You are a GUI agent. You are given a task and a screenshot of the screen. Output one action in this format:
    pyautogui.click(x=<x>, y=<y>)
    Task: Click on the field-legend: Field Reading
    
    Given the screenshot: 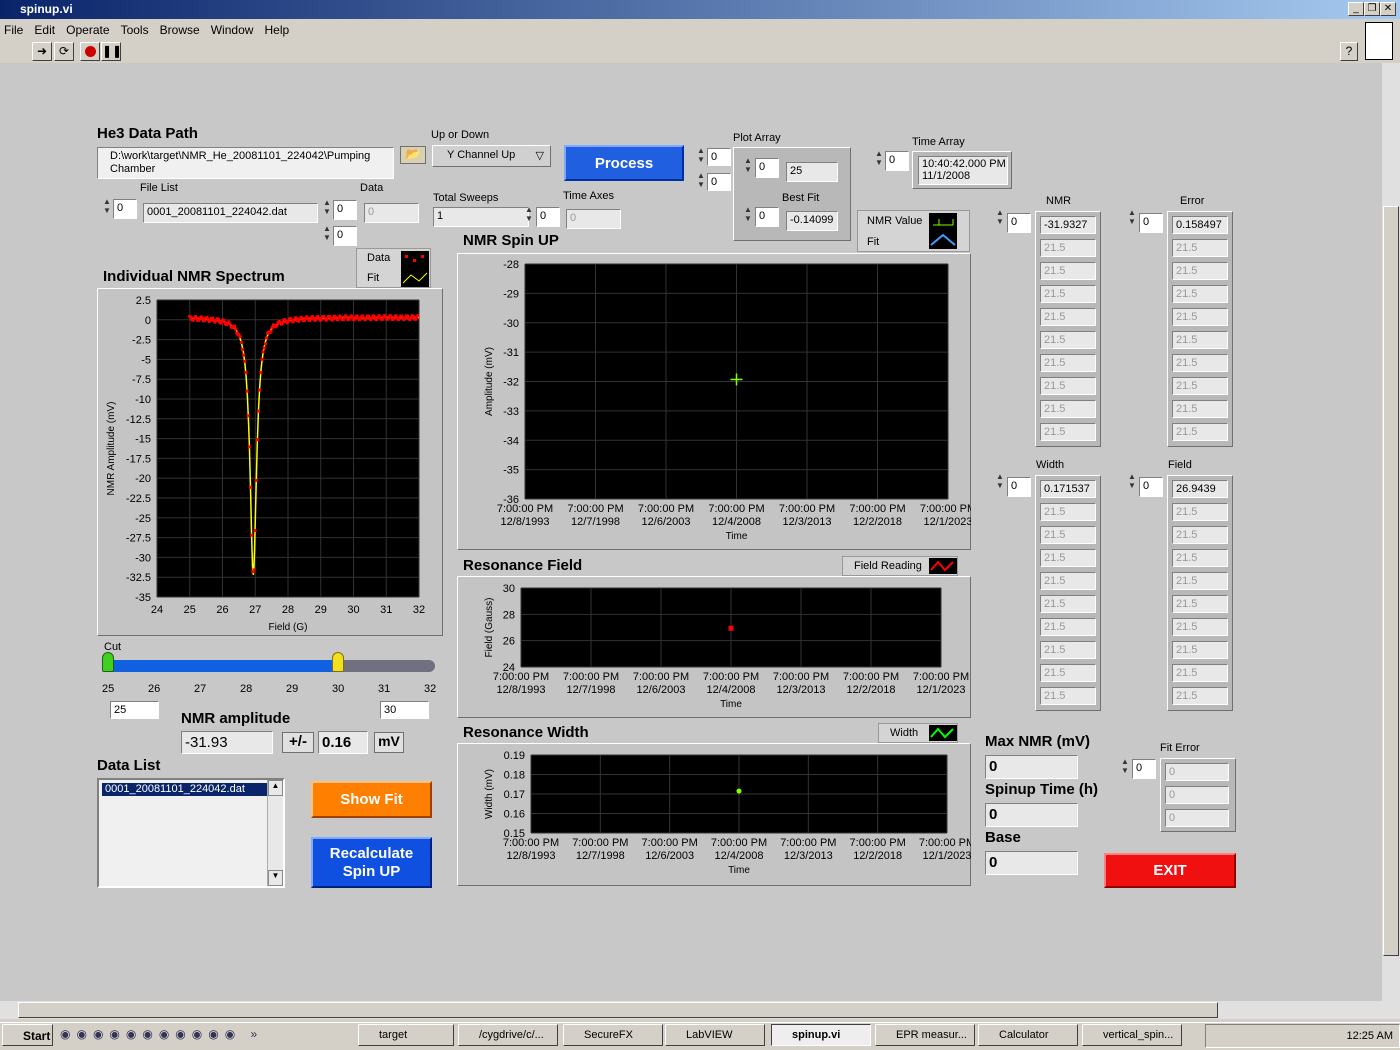 What is the action you would take?
    pyautogui.click(x=900, y=566)
    